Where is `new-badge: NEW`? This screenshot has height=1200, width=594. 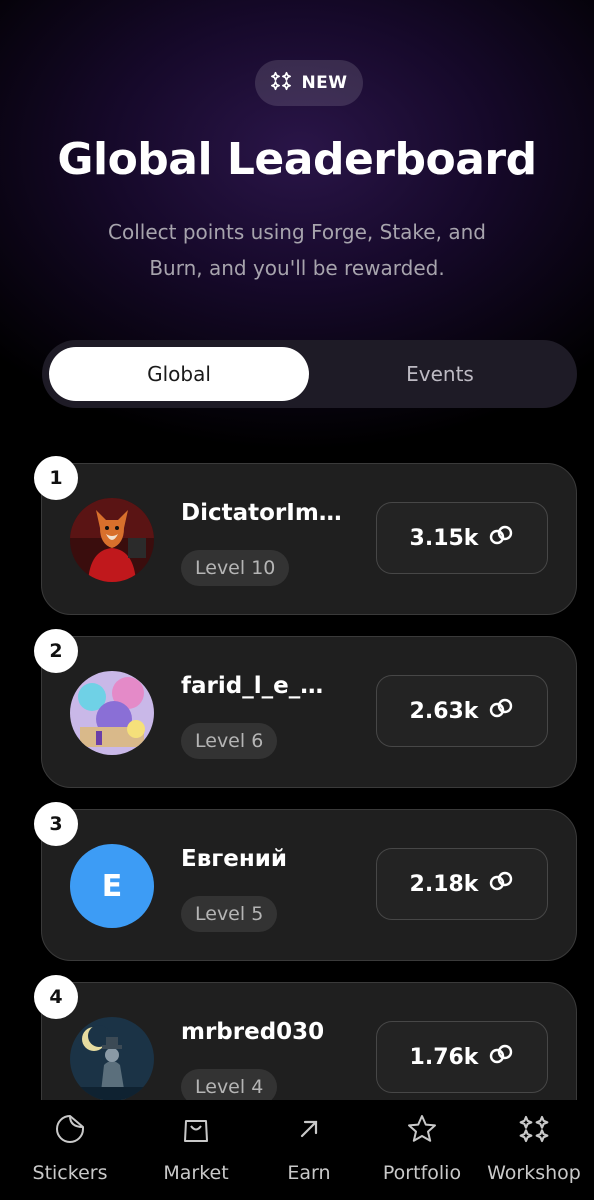 new-badge: NEW is located at coordinates (309, 83).